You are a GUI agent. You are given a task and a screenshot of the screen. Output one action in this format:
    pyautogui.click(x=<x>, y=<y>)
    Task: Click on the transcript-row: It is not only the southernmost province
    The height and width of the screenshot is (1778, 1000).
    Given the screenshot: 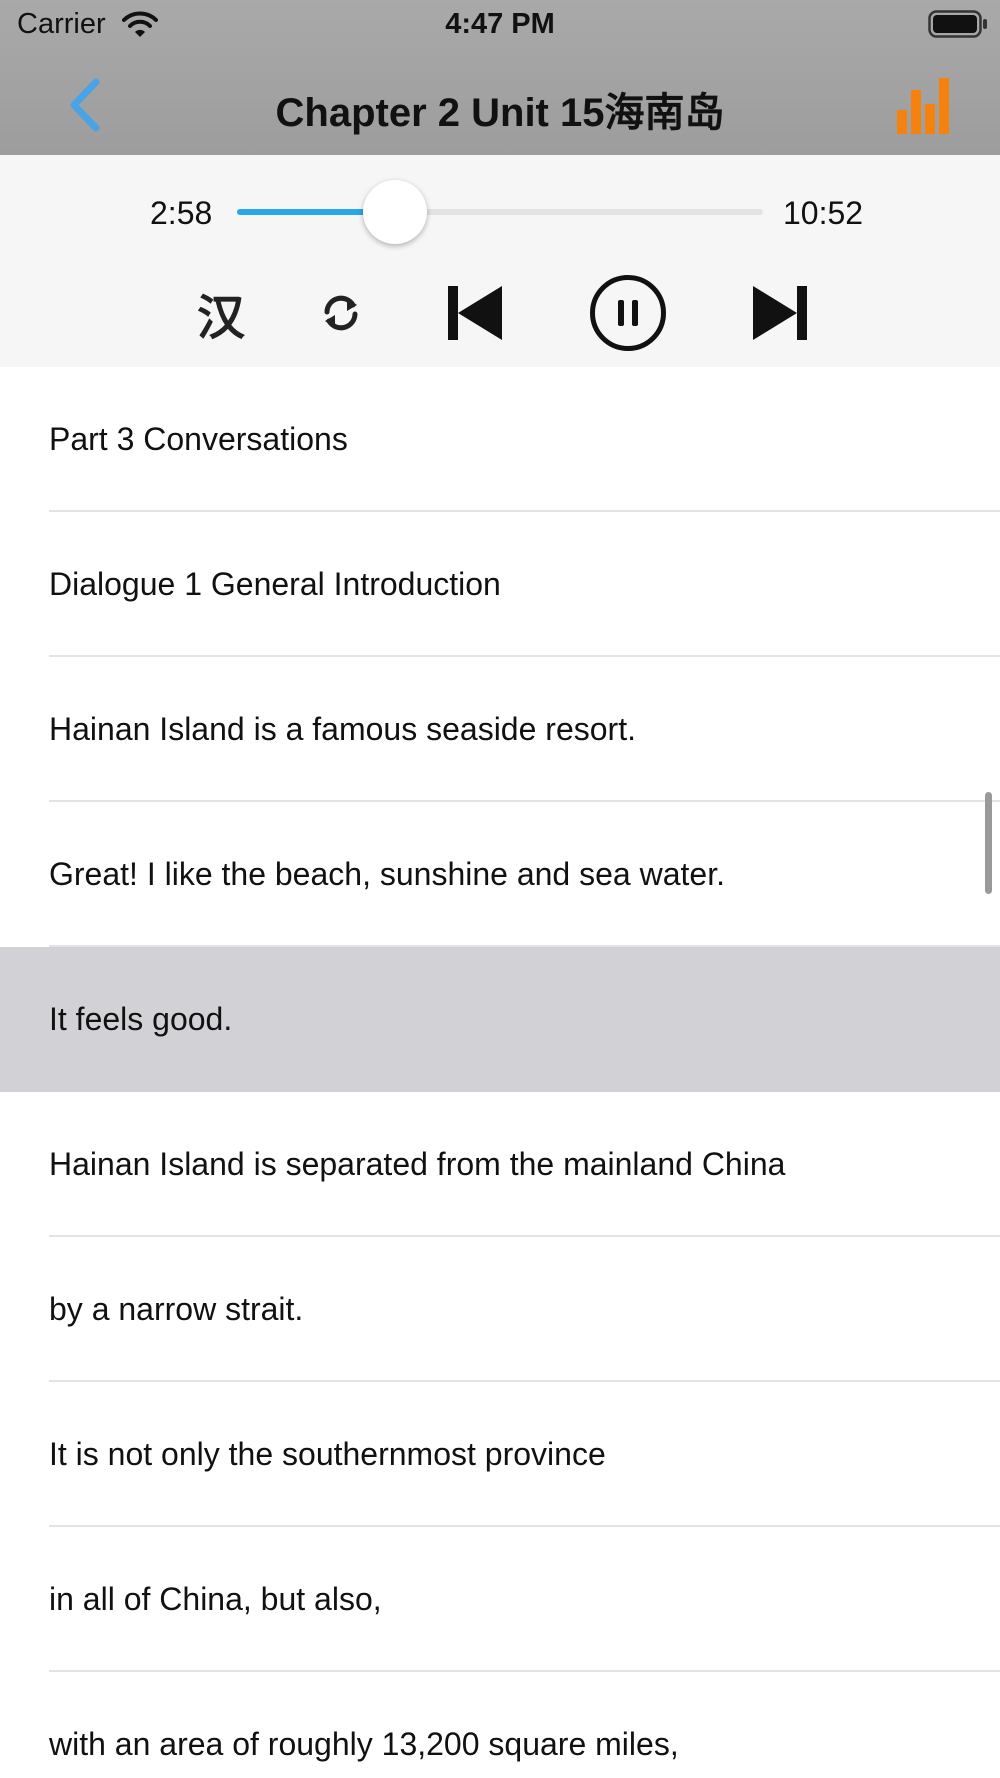 What is the action you would take?
    pyautogui.click(x=500, y=1454)
    